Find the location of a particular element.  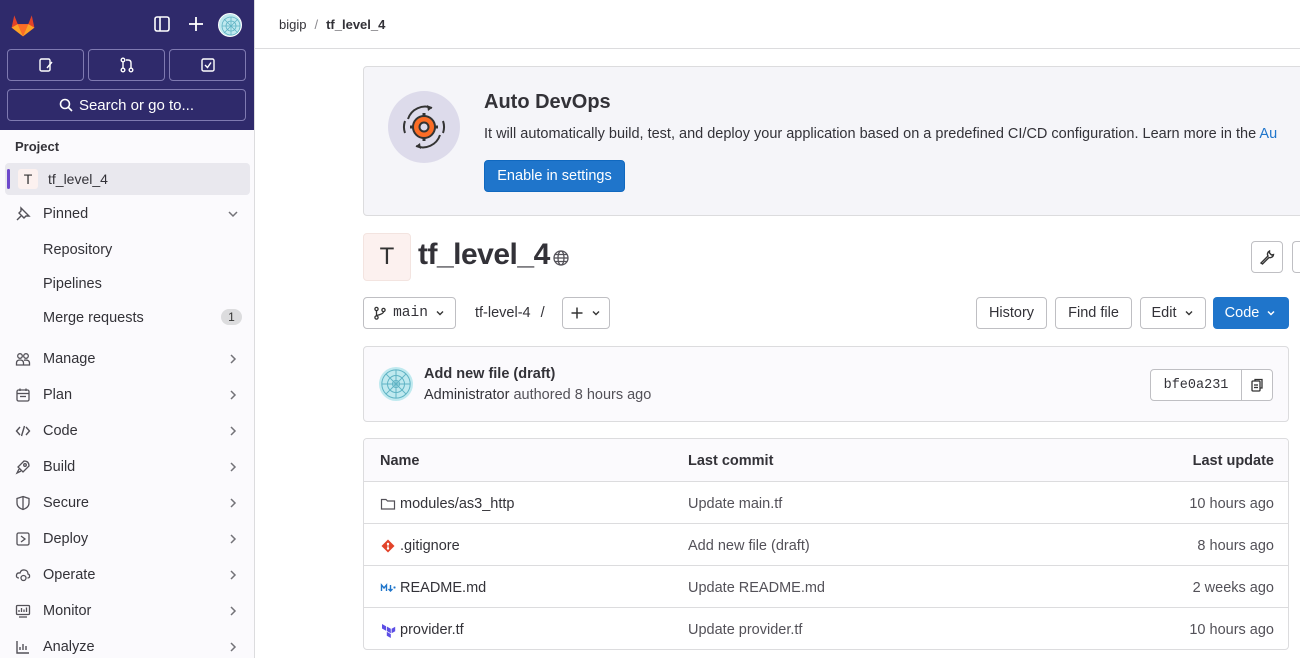

sidebar-item-monitor: Monitor is located at coordinates (127, 611).